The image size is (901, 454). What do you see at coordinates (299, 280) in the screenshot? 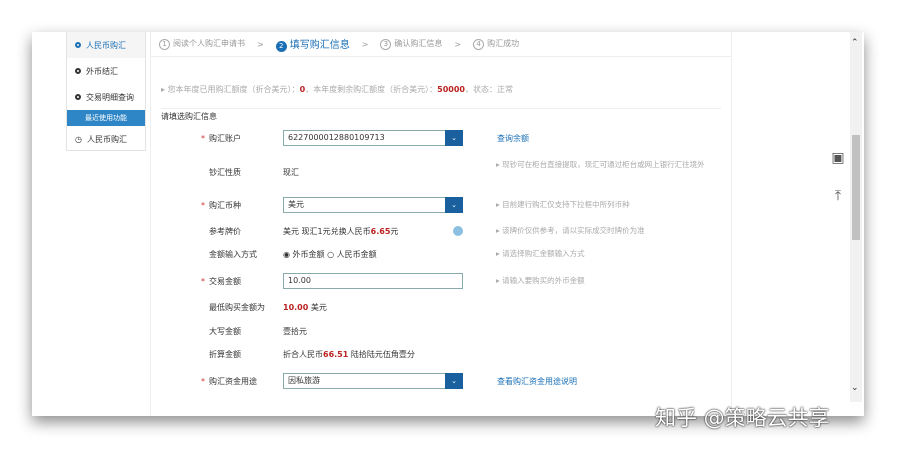
I see `input-value: 10.00` at bounding box center [299, 280].